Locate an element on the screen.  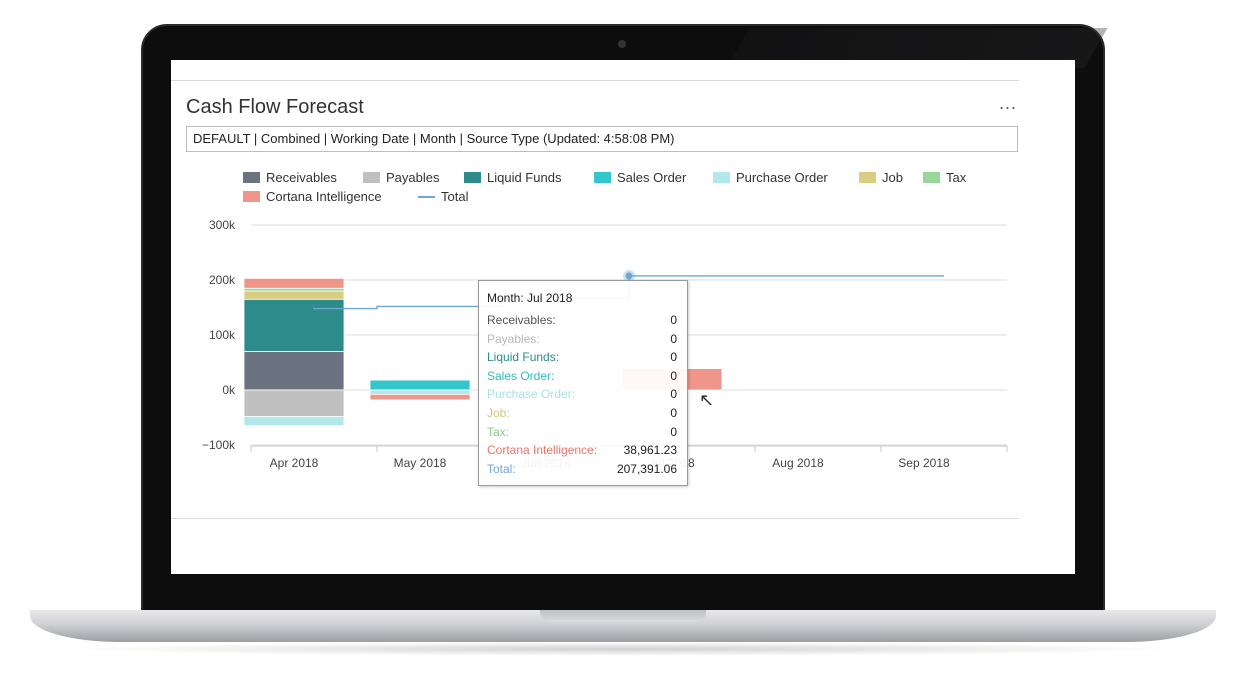
tooltip-row-label: Job: is located at coordinates (498, 413).